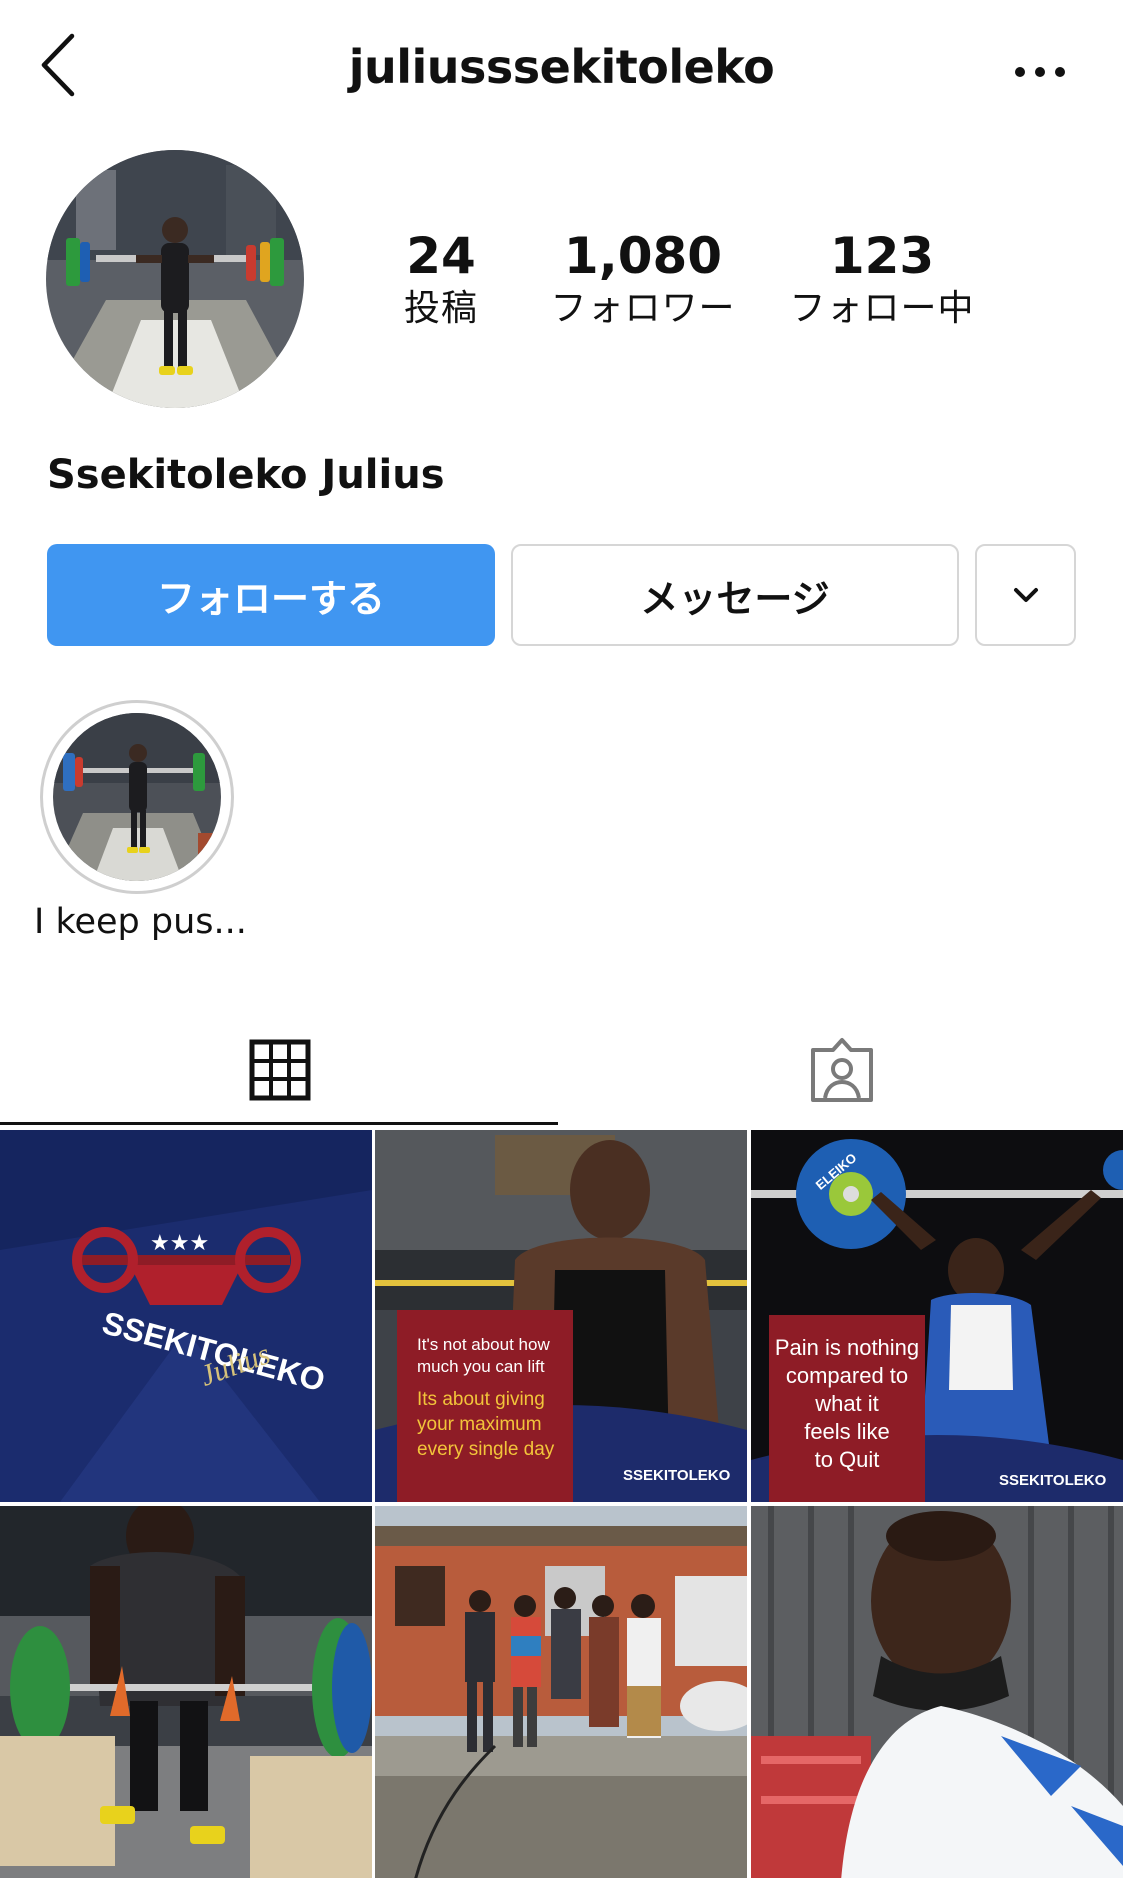 The image size is (1123, 1881). I want to click on post2-line3: Its about giving, so click(481, 1399).